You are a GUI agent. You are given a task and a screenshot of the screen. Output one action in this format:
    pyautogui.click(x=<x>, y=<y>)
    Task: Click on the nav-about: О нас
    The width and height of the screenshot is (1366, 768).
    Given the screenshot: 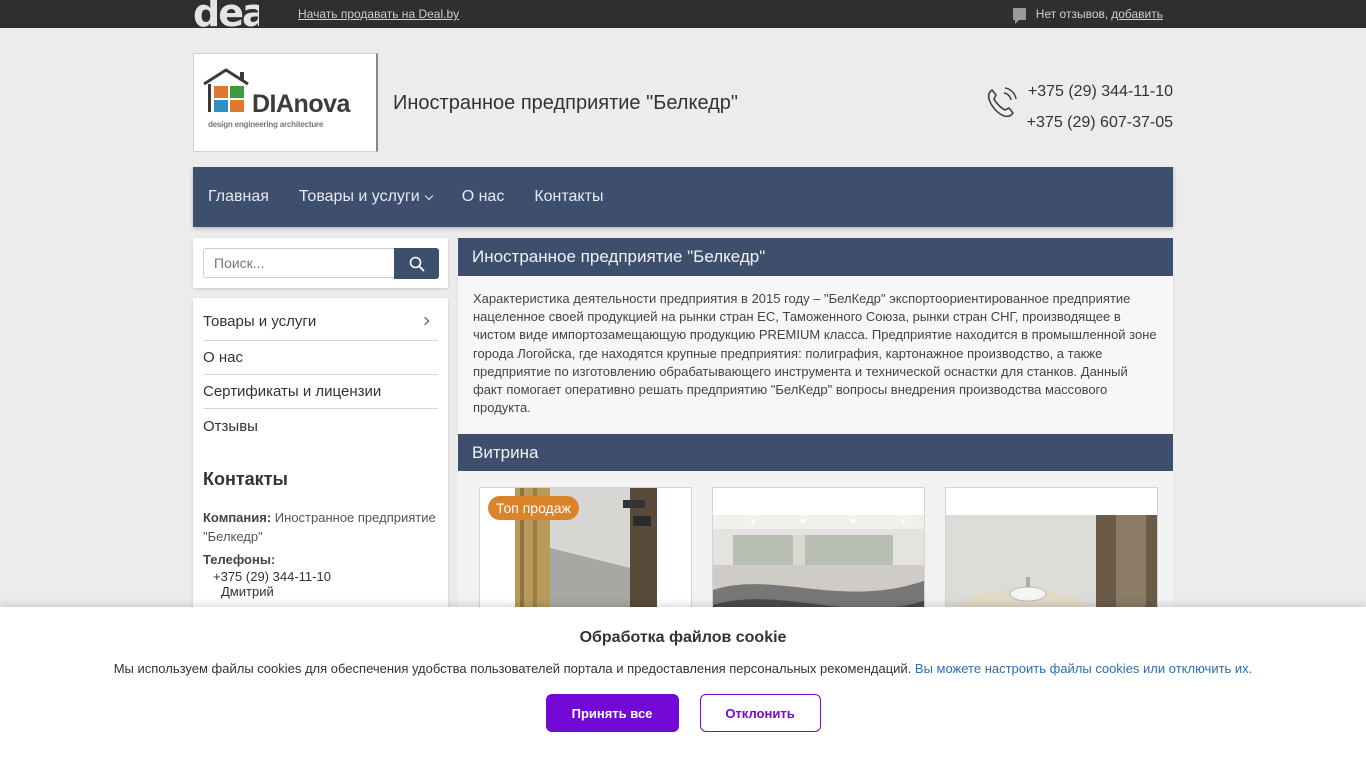 What is the action you would take?
    pyautogui.click(x=483, y=197)
    